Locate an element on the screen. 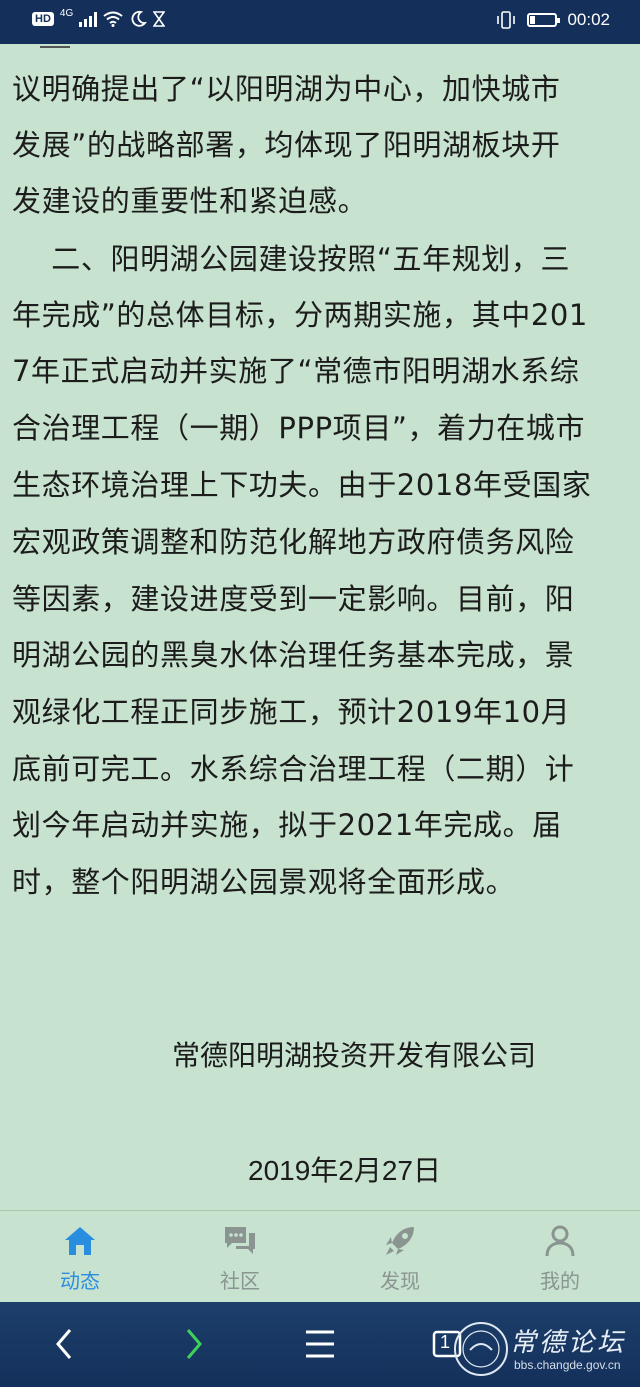  article-line: 底前可完工。水系综合治理工程（二期）计 is located at coordinates (293, 769).